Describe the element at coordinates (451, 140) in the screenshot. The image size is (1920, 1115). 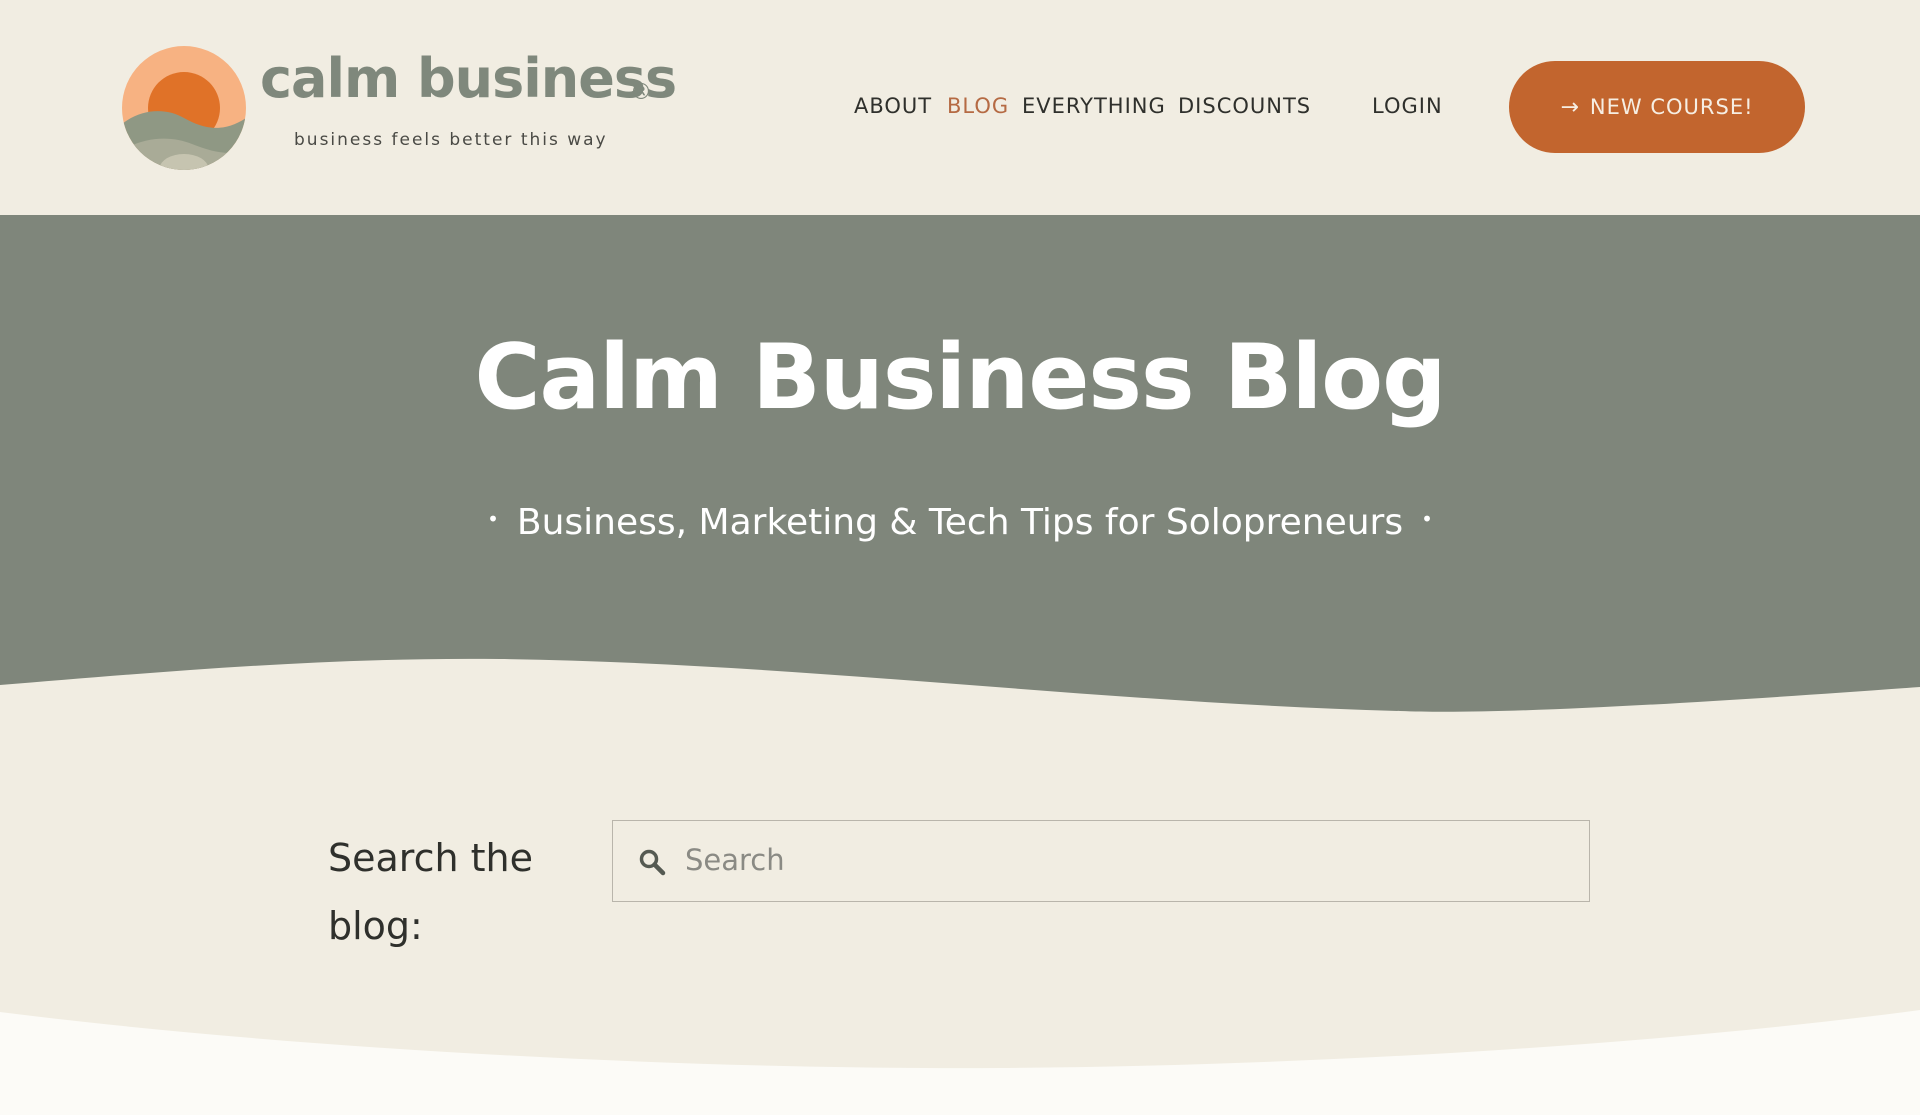
I see `logo-tagline: business feels better this way` at that location.